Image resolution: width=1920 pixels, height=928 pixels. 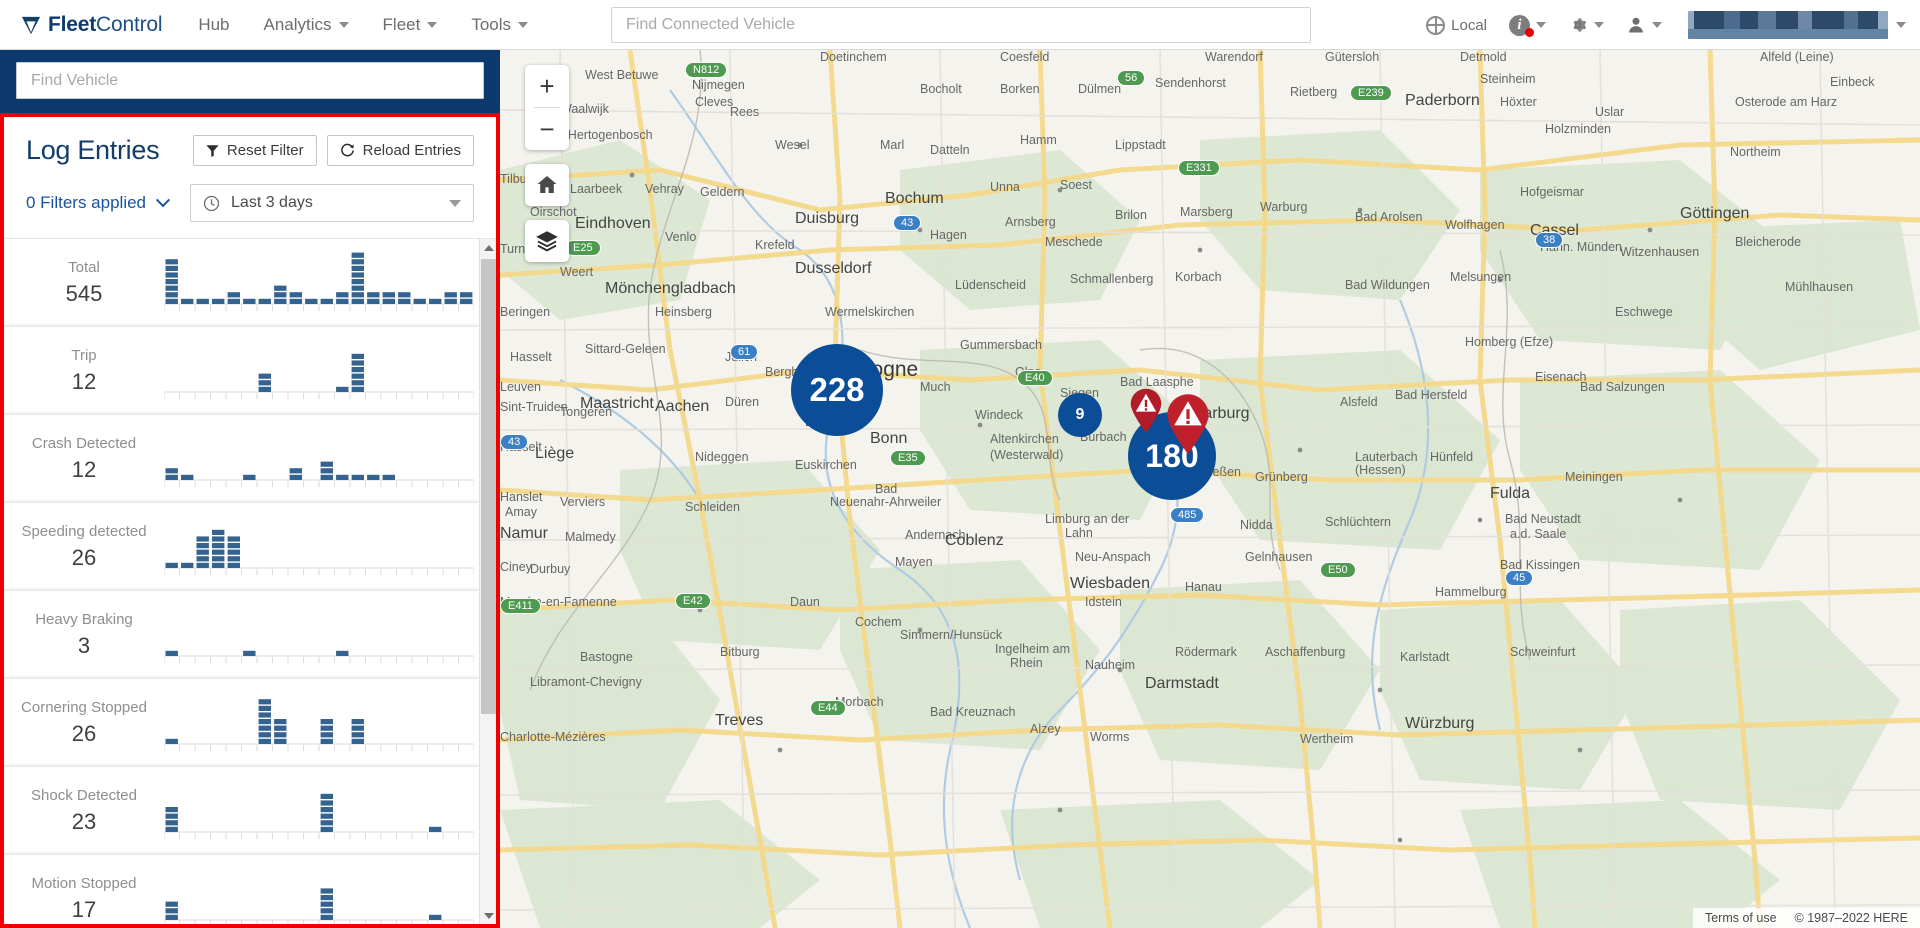 I want to click on log-row-summary: Cornering Stopped 26, so click(x=84, y=723).